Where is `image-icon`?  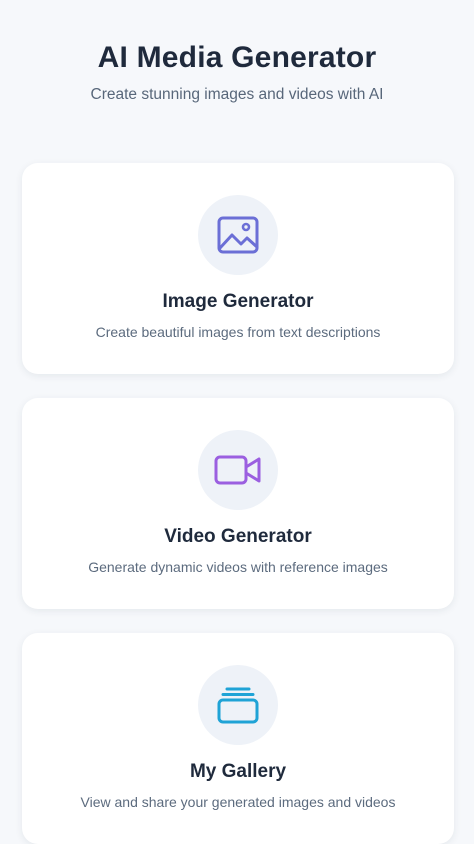 image-icon is located at coordinates (238, 235).